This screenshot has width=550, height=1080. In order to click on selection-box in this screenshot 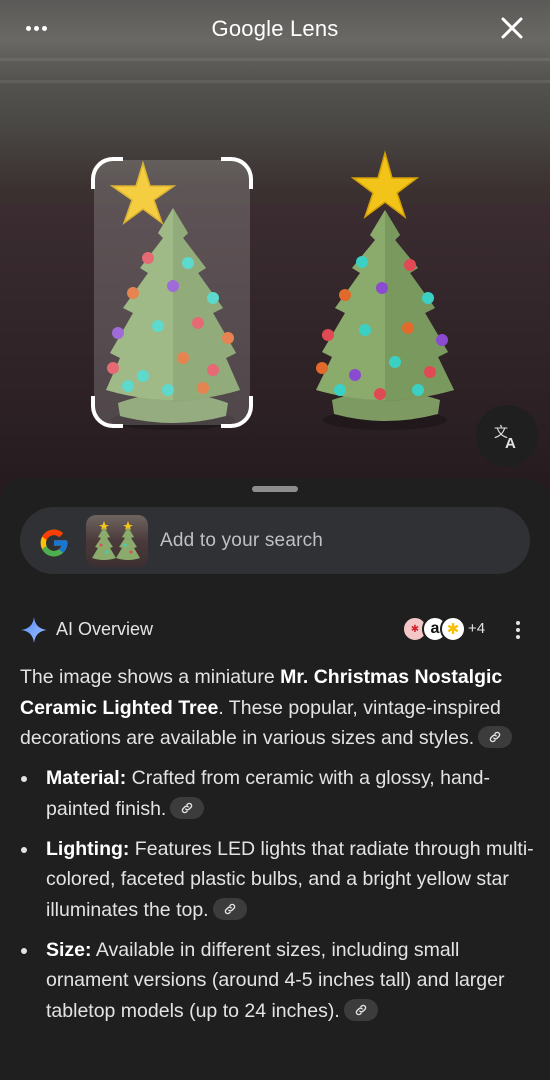, I will do `click(172, 292)`.